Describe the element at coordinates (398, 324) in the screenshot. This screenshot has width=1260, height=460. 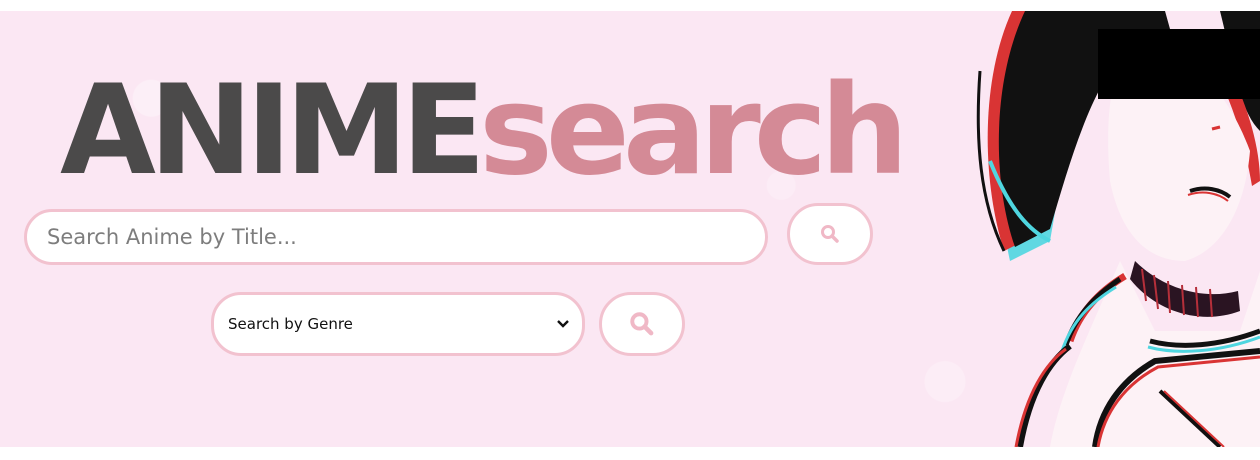
I see `genre-select: Search by Genre` at that location.